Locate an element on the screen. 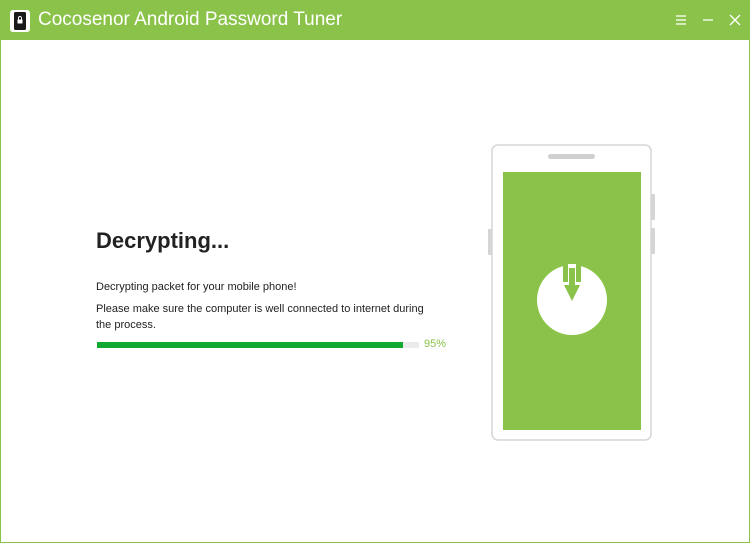 This screenshot has height=543, width=750. close-icon is located at coordinates (735, 20).